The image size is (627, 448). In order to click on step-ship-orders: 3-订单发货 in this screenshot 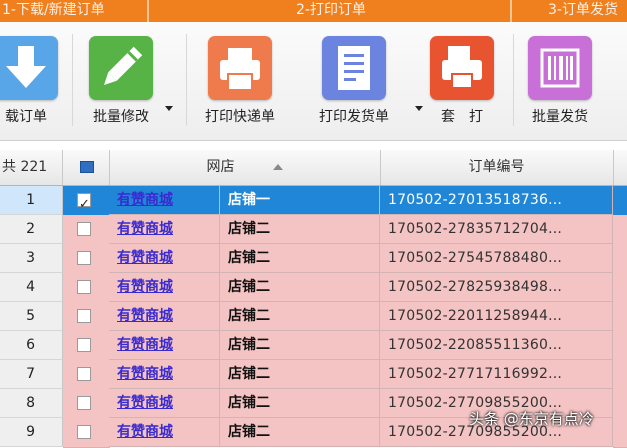, I will do `click(583, 11)`.